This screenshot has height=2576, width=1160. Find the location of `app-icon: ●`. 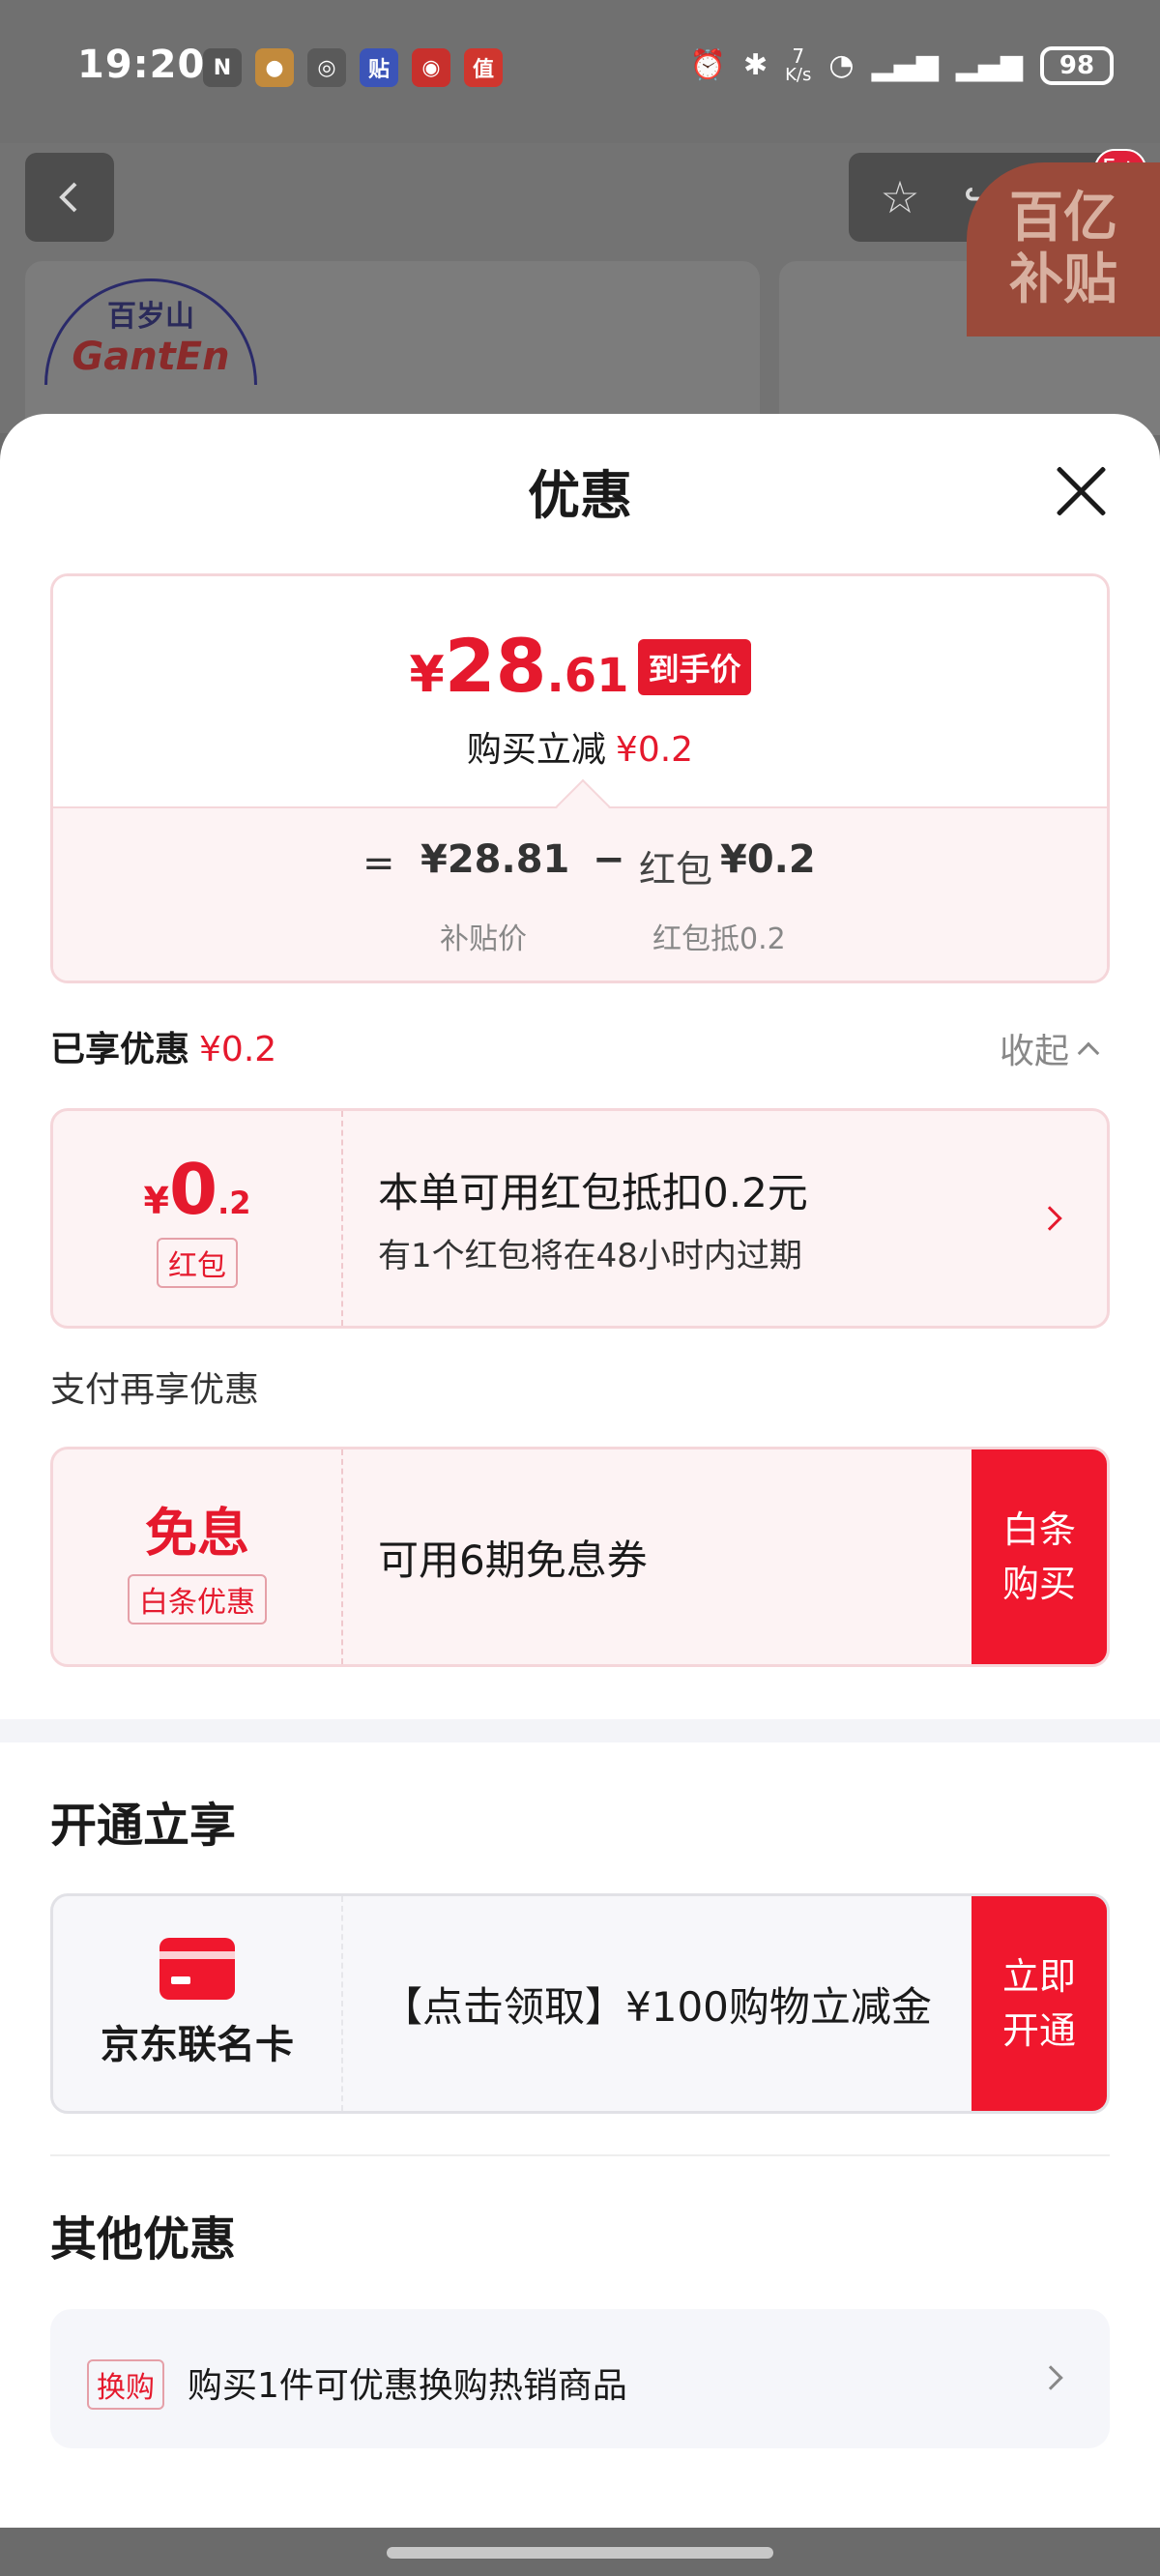

app-icon: ● is located at coordinates (274, 67).